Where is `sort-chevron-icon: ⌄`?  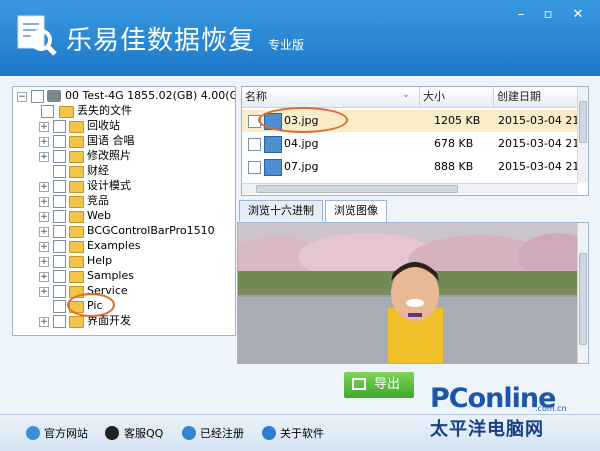 sort-chevron-icon: ⌄ is located at coordinates (406, 95).